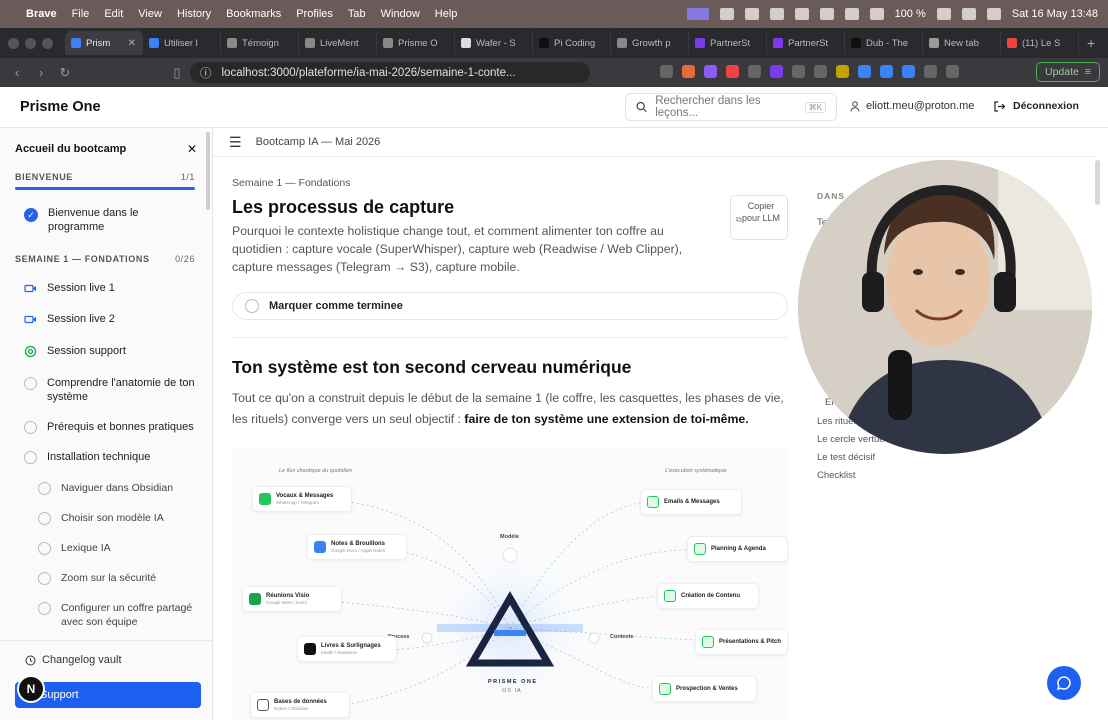 This screenshot has width=1108, height=720. What do you see at coordinates (106, 426) in the screenshot?
I see `sidebar-item-prerequis: Prérequis et bonnes pratiques` at bounding box center [106, 426].